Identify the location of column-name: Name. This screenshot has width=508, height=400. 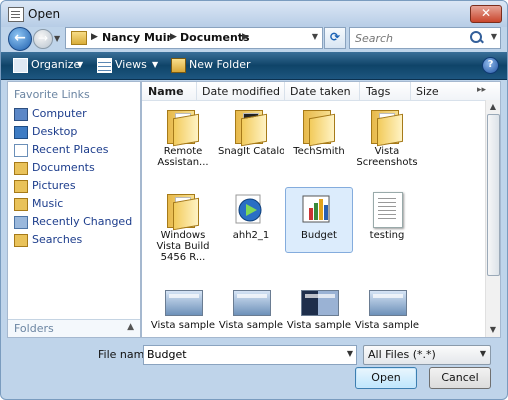
(166, 91).